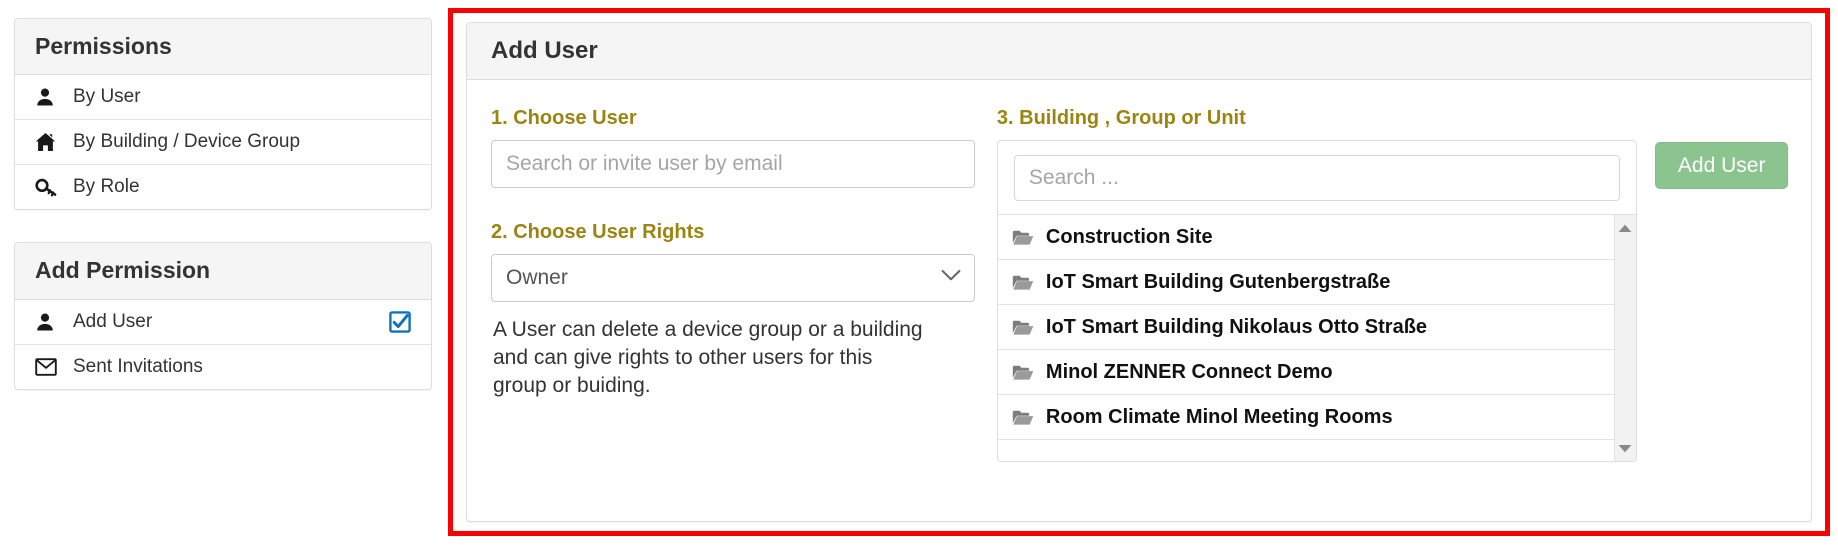 Image resolution: width=1838 pixels, height=547 pixels. Describe the element at coordinates (223, 98) in the screenshot. I see `sidebar-item-by-user: By User` at that location.